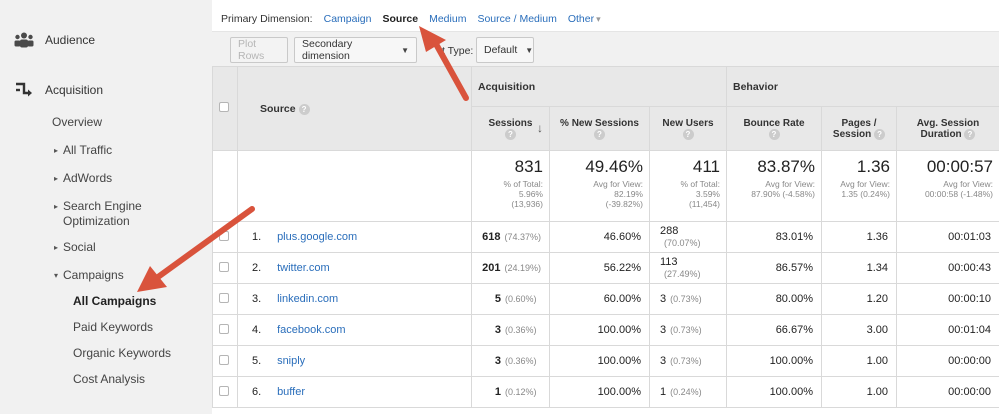 The height and width of the screenshot is (414, 999). I want to click on people-icon, so click(24, 40).